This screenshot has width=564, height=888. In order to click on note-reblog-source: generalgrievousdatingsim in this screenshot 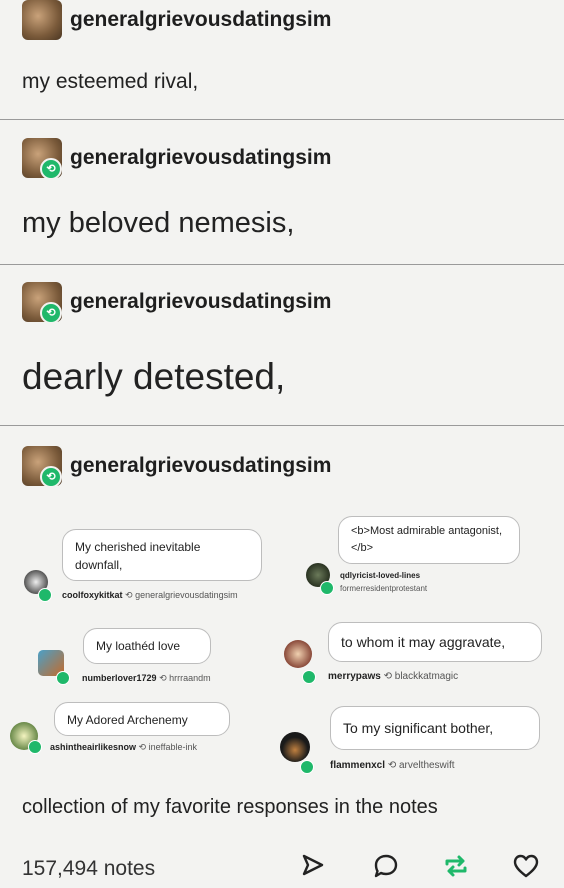, I will do `click(186, 595)`.